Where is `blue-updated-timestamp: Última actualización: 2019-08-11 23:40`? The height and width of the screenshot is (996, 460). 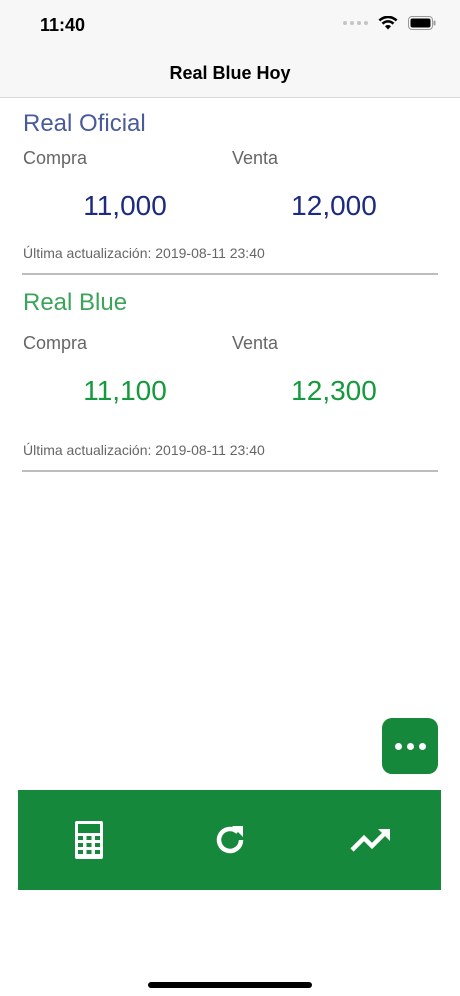
blue-updated-timestamp: Última actualización: 2019-08-11 23:40 is located at coordinates (144, 450).